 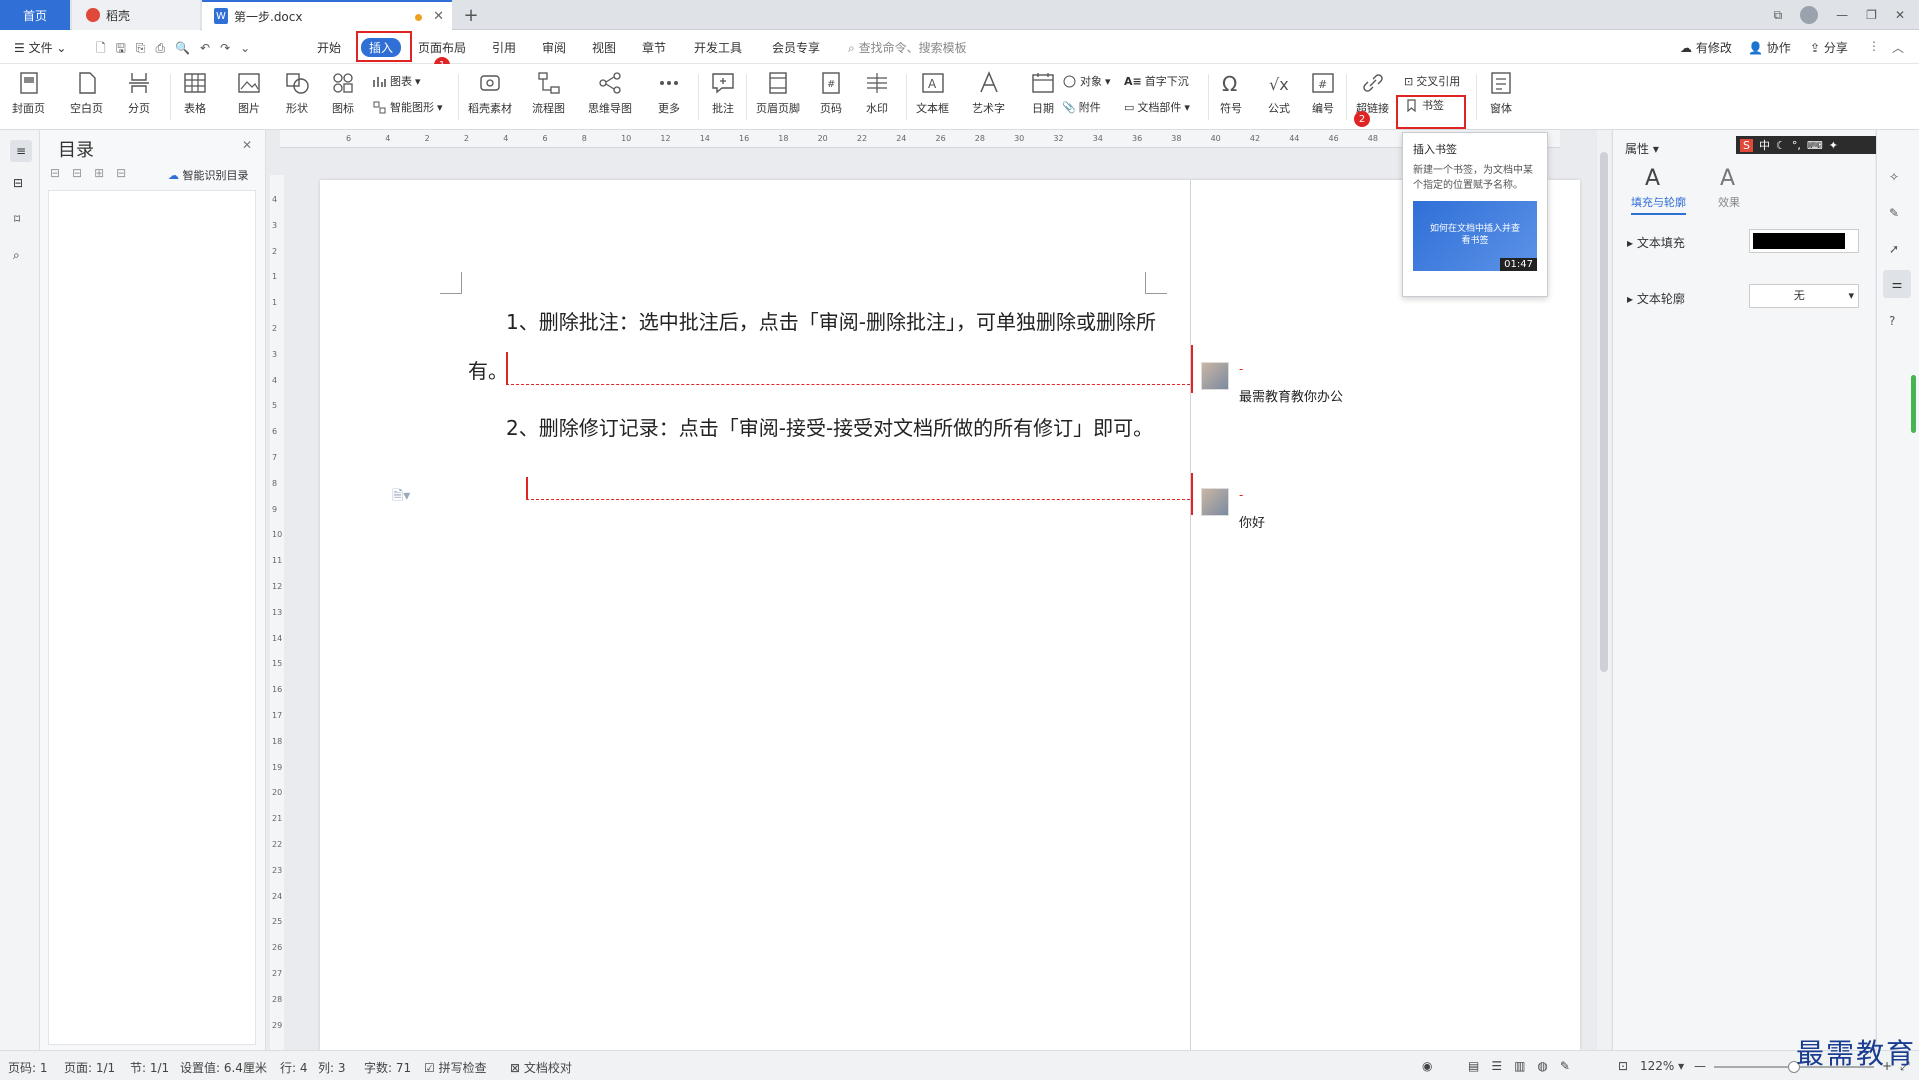 I want to click on property-title: 属性 ▾, so click(x=1642, y=148).